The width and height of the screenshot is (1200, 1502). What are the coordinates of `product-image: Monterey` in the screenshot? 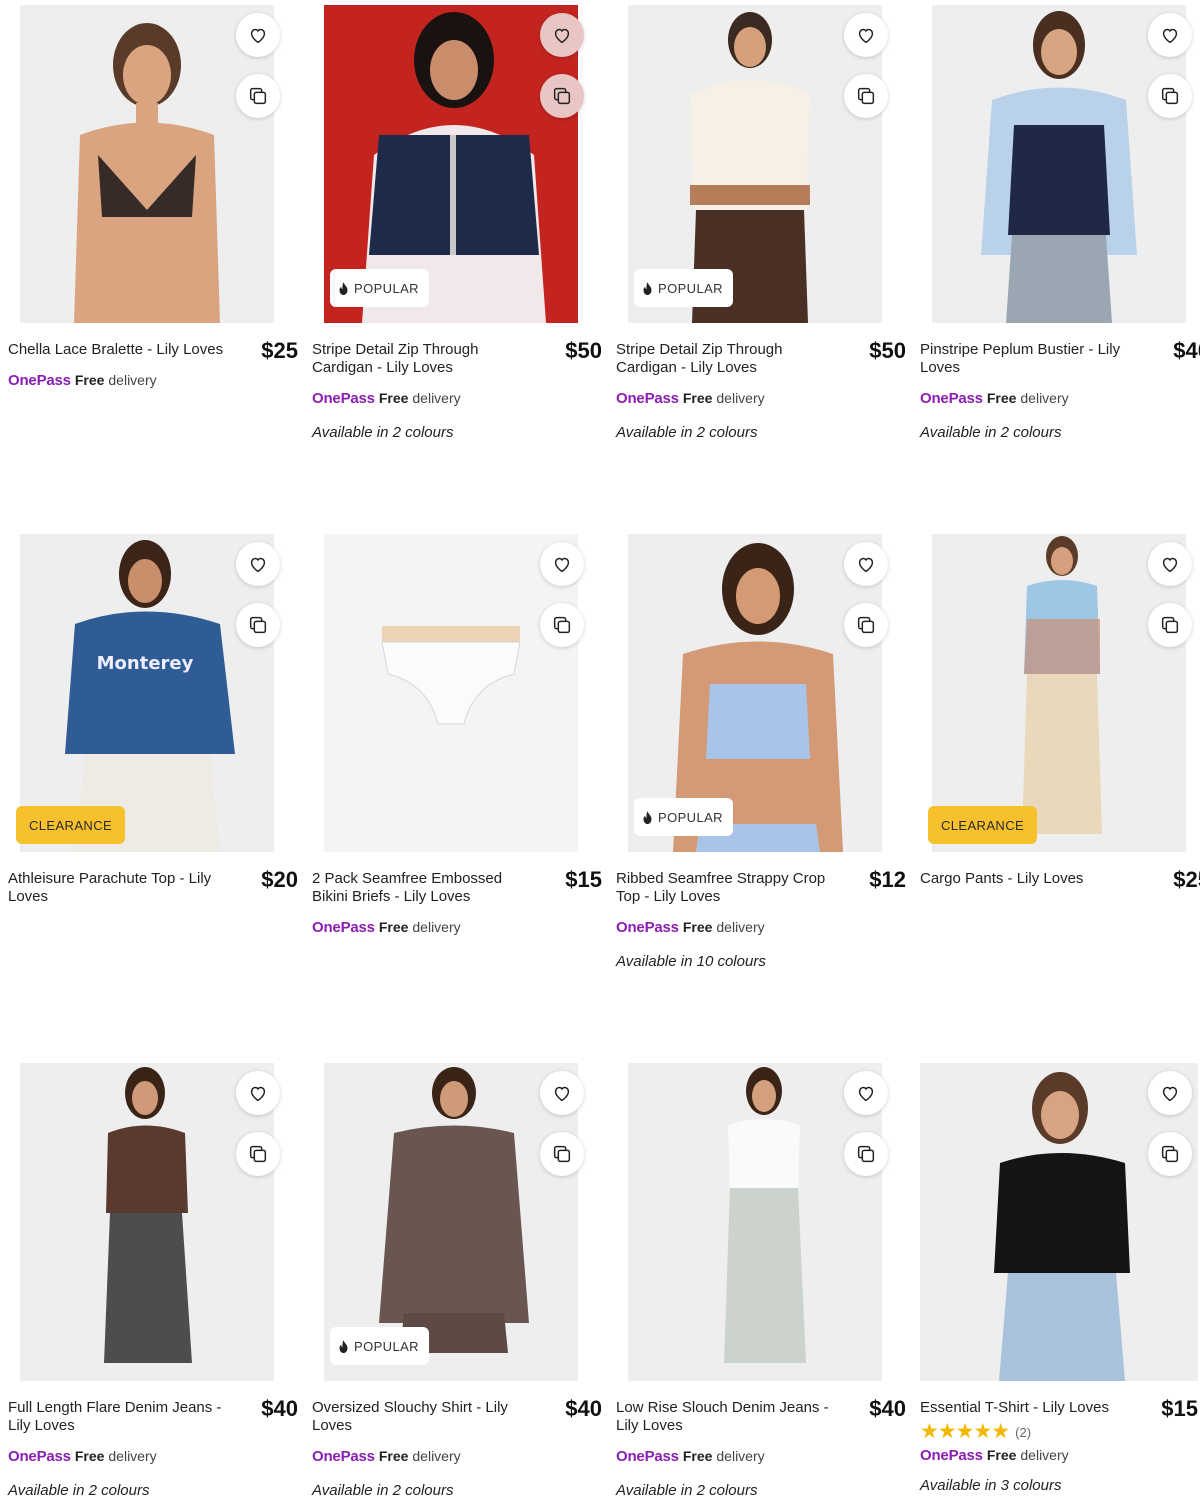 It's located at (147, 693).